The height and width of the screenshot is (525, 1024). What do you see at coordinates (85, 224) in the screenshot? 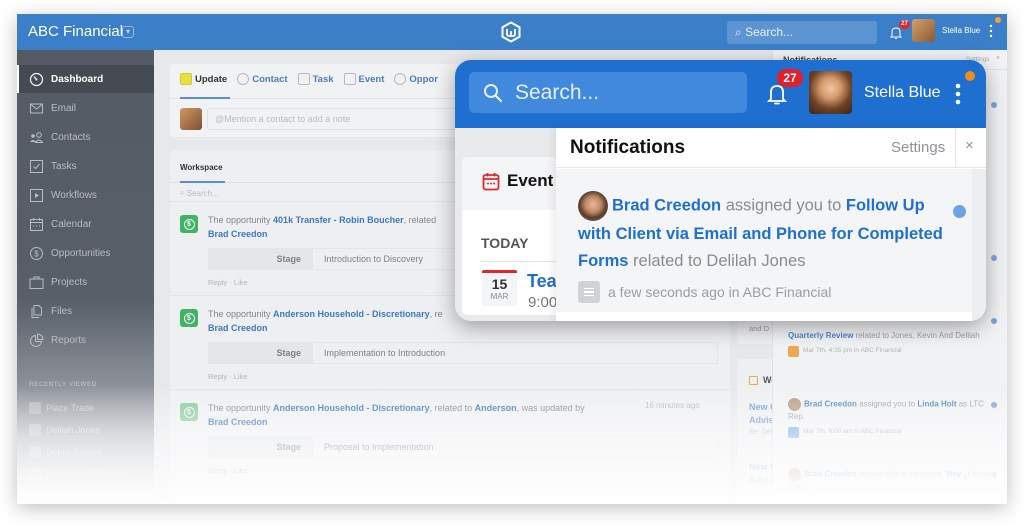
I see `sidebar-item-calendar: Calendar` at bounding box center [85, 224].